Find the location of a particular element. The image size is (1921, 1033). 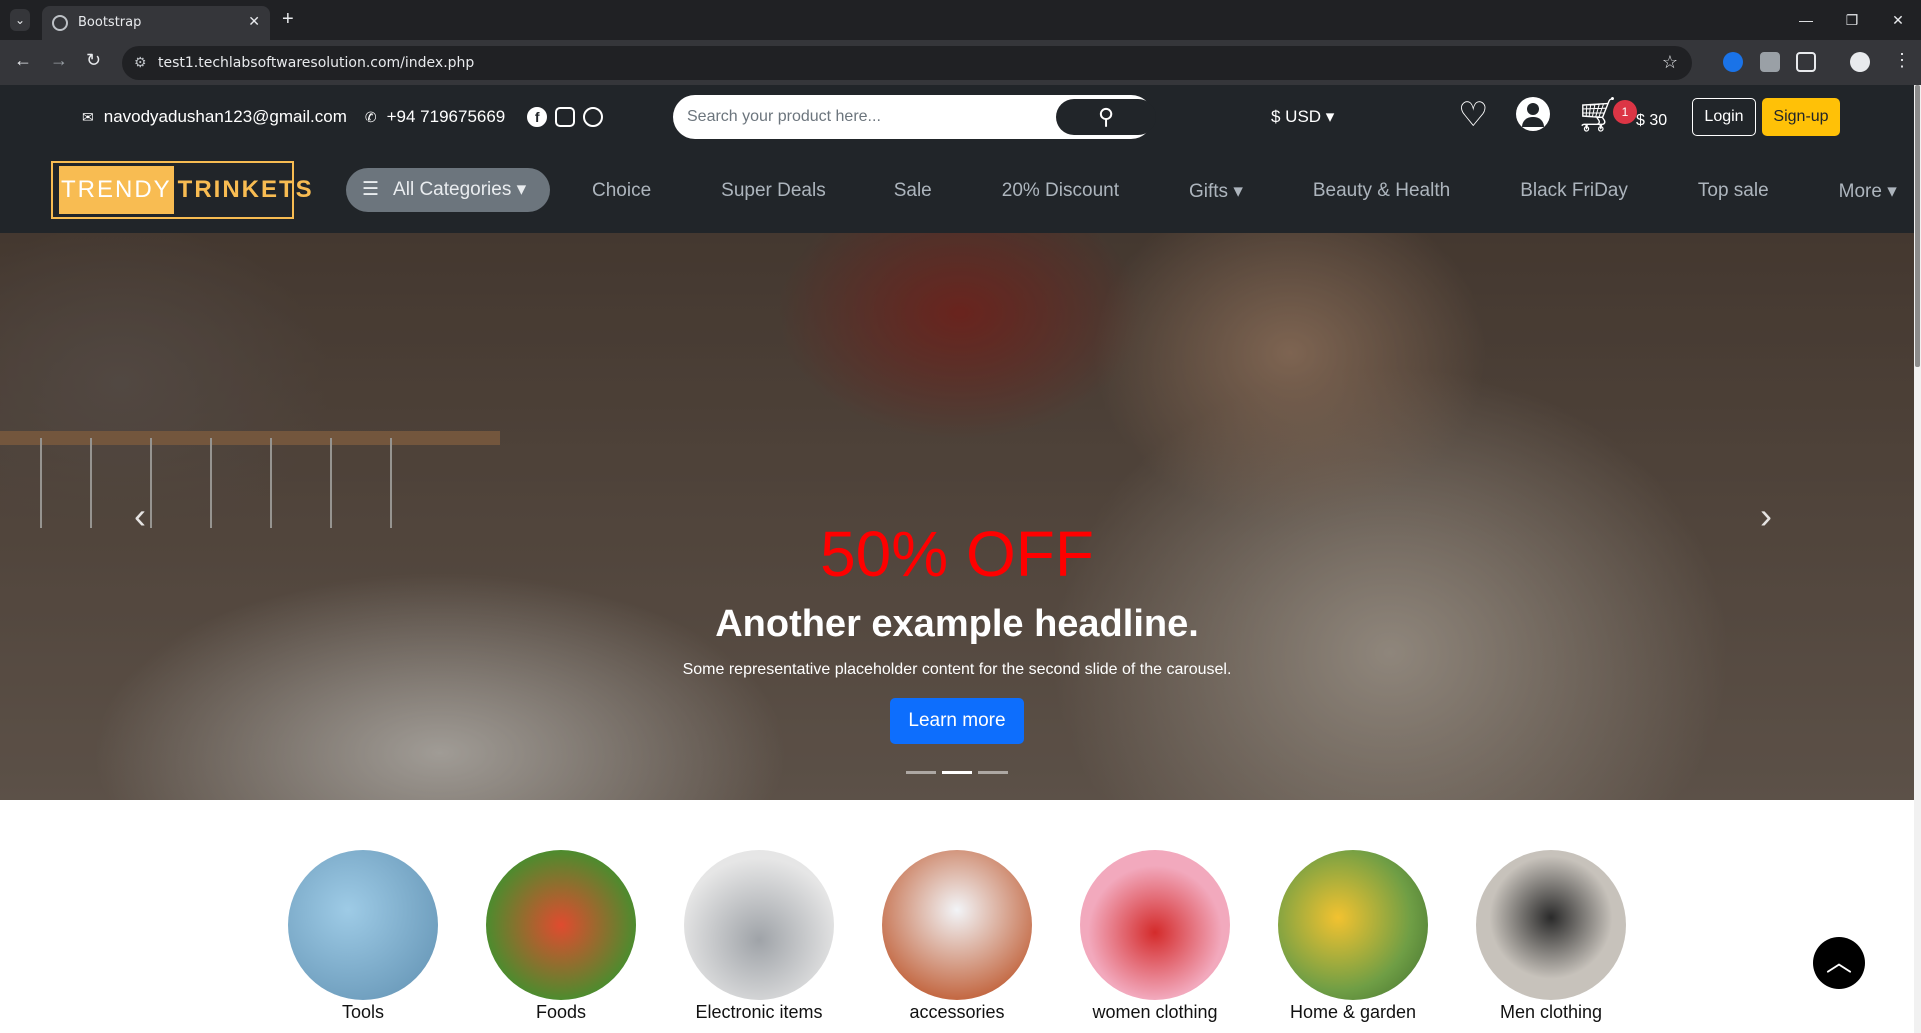

camera-extension-icon is located at coordinates (1770, 62).